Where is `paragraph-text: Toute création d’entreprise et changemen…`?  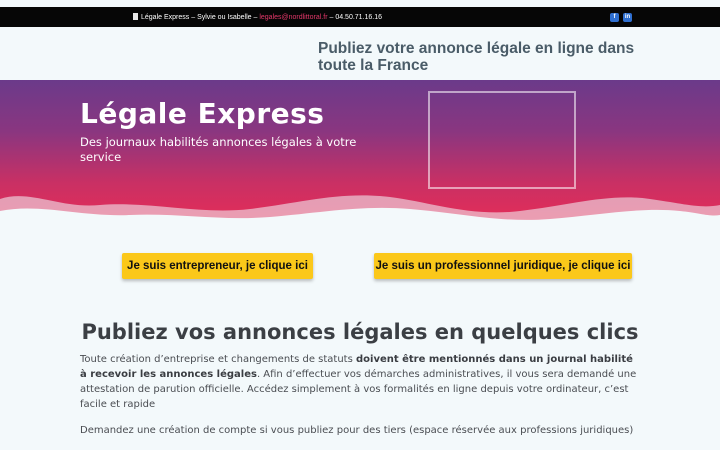 paragraph-text: Toute création d’entreprise et changemen… is located at coordinates (218, 359).